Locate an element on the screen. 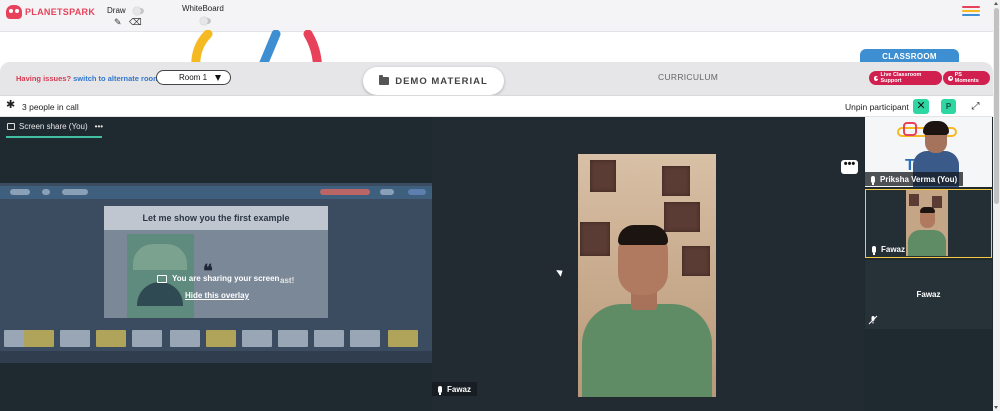  live-classroom-support-button: Live Classroom Support is located at coordinates (905, 78).